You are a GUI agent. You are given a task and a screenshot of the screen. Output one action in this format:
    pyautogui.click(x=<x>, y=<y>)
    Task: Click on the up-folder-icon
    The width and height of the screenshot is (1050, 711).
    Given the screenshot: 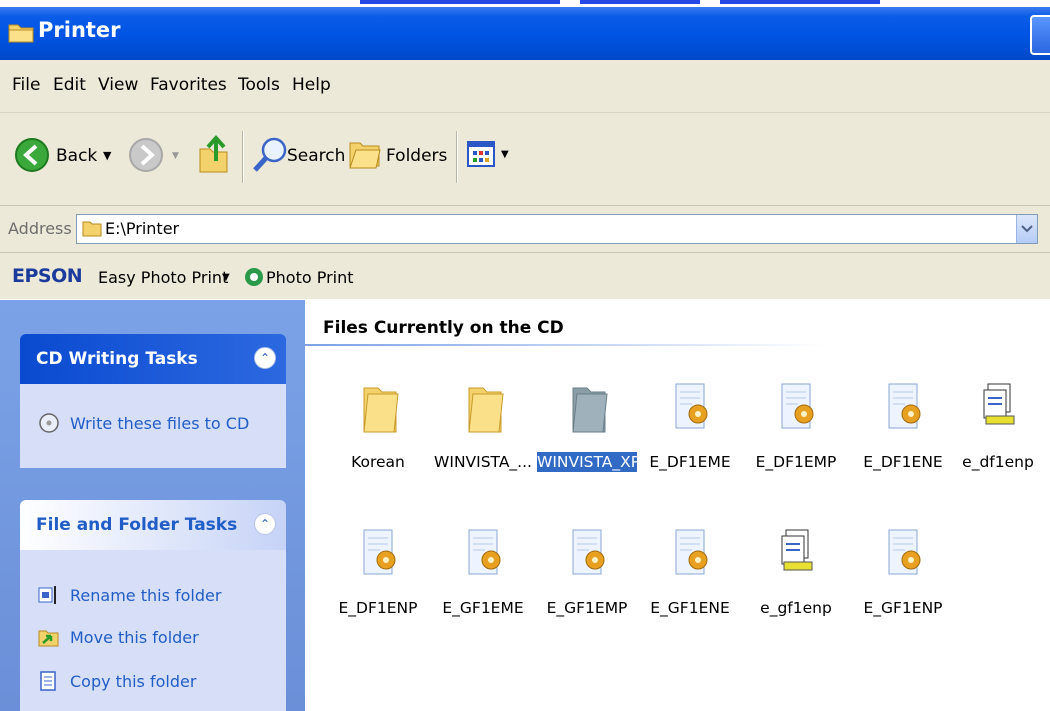 What is the action you would take?
    pyautogui.click(x=214, y=154)
    